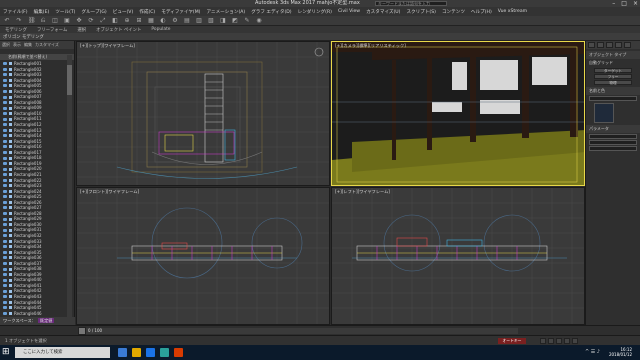  I want to click on physical-button: 物理, so click(613, 82).